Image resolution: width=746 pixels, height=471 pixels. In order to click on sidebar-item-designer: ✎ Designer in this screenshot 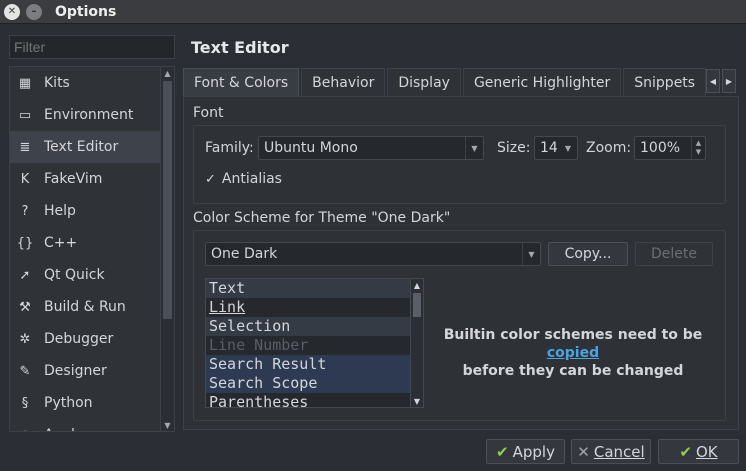, I will do `click(85, 371)`.